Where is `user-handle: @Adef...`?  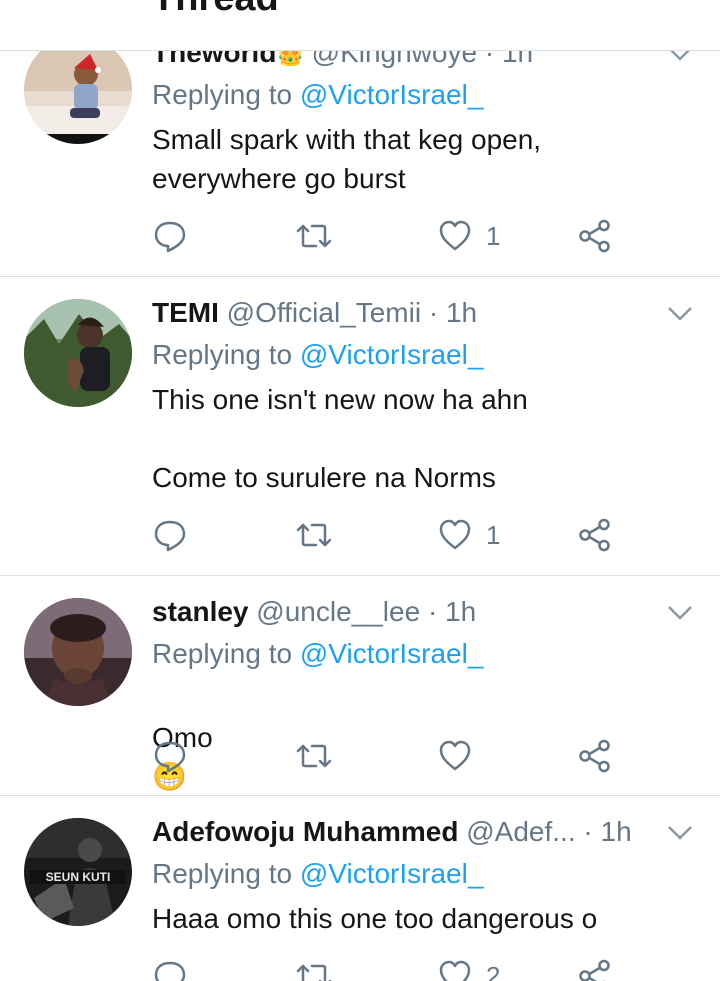
user-handle: @Adef... is located at coordinates (520, 831).